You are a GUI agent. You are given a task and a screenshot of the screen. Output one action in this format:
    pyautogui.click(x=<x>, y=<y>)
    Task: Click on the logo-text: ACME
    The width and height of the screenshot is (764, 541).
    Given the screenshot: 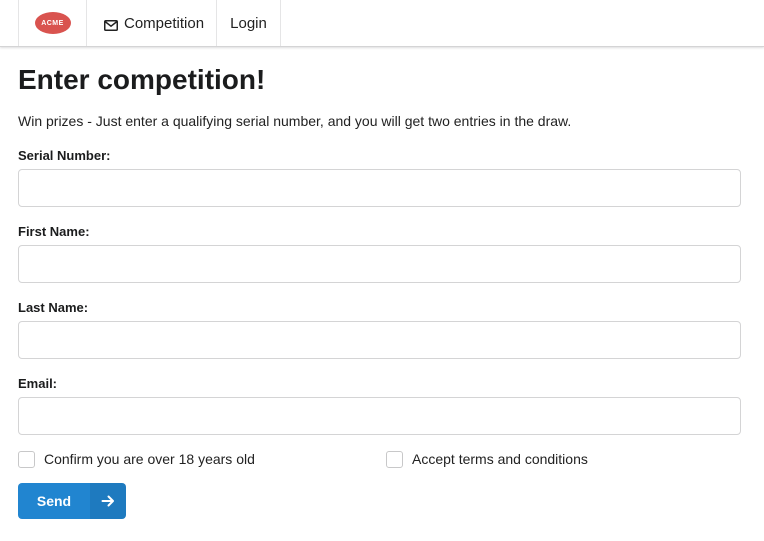 What is the action you would take?
    pyautogui.click(x=52, y=23)
    